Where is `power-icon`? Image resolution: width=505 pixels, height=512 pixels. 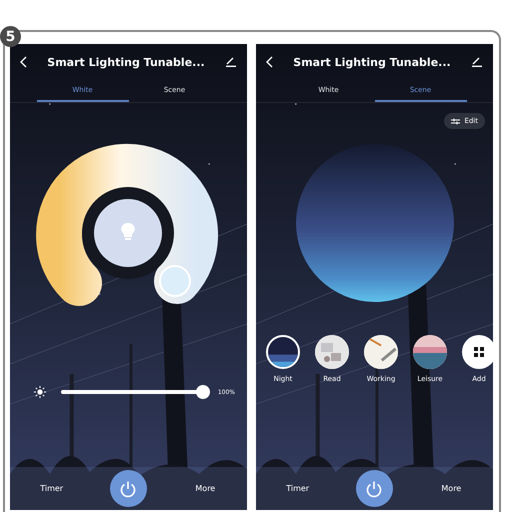 power-icon is located at coordinates (128, 489).